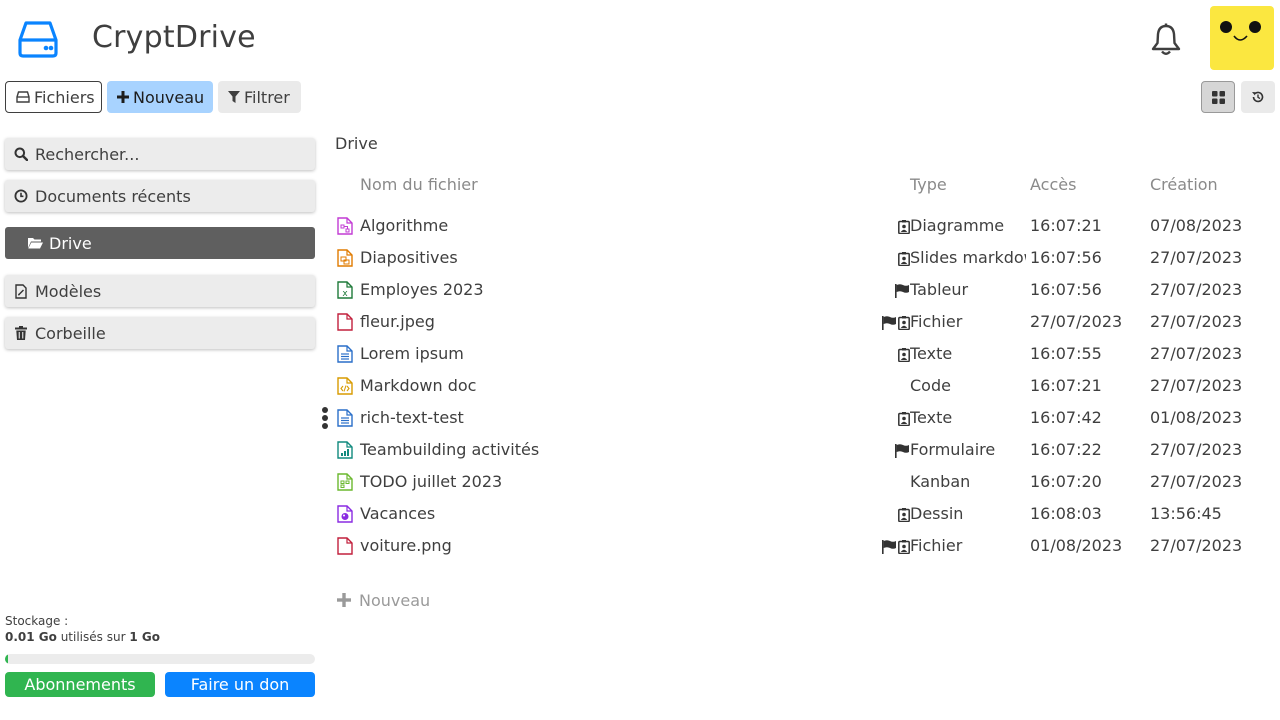  What do you see at coordinates (345, 482) in the screenshot?
I see `kanban-icon` at bounding box center [345, 482].